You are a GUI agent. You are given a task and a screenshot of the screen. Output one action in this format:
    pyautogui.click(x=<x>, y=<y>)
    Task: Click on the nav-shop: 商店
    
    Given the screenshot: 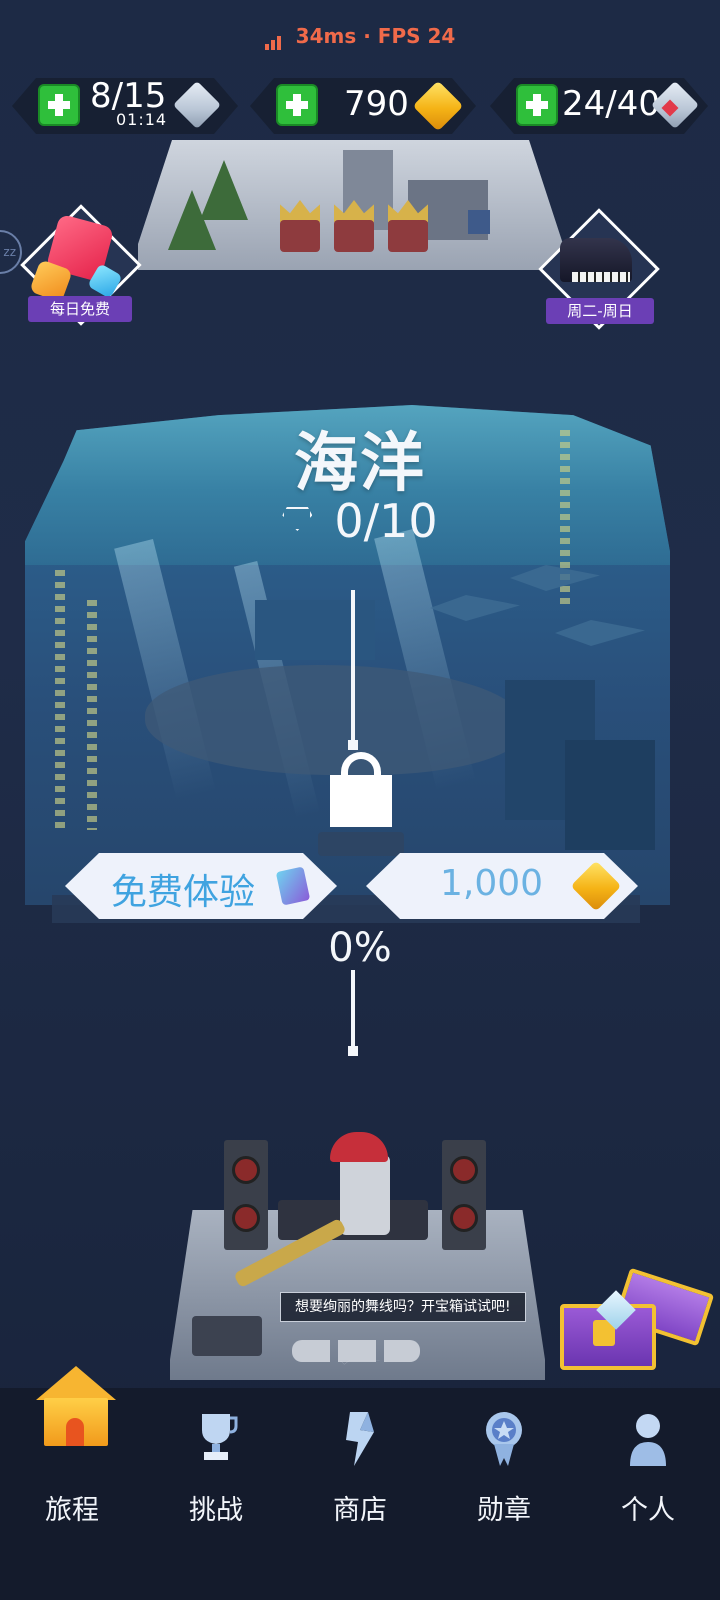 What is the action you would take?
    pyautogui.click(x=360, y=1475)
    